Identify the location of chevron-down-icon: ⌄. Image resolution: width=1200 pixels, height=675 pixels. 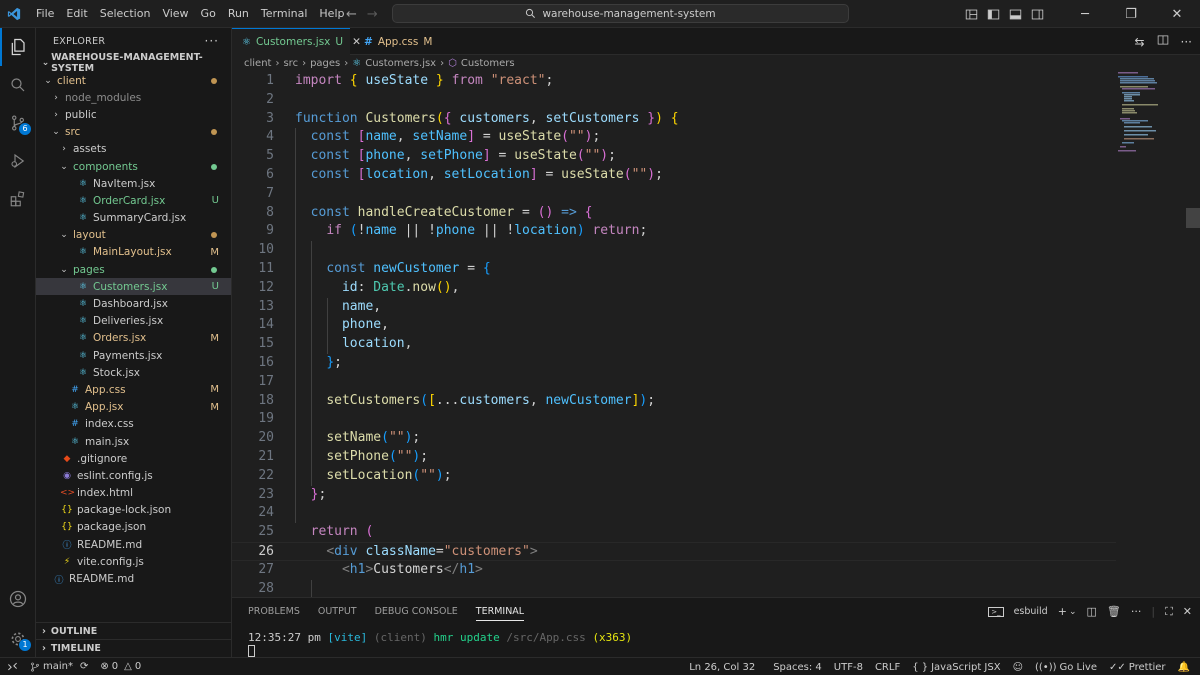
(1073, 612).